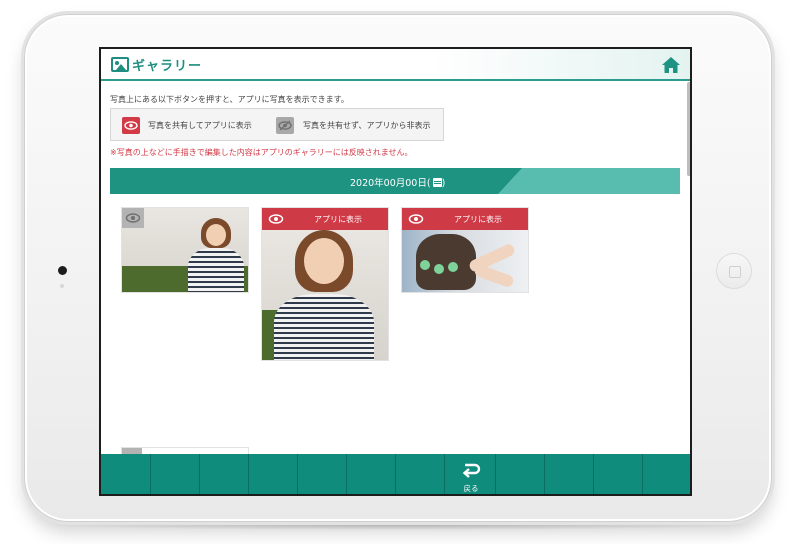  I want to click on date-label: 2020年00月00日(), so click(397, 182).